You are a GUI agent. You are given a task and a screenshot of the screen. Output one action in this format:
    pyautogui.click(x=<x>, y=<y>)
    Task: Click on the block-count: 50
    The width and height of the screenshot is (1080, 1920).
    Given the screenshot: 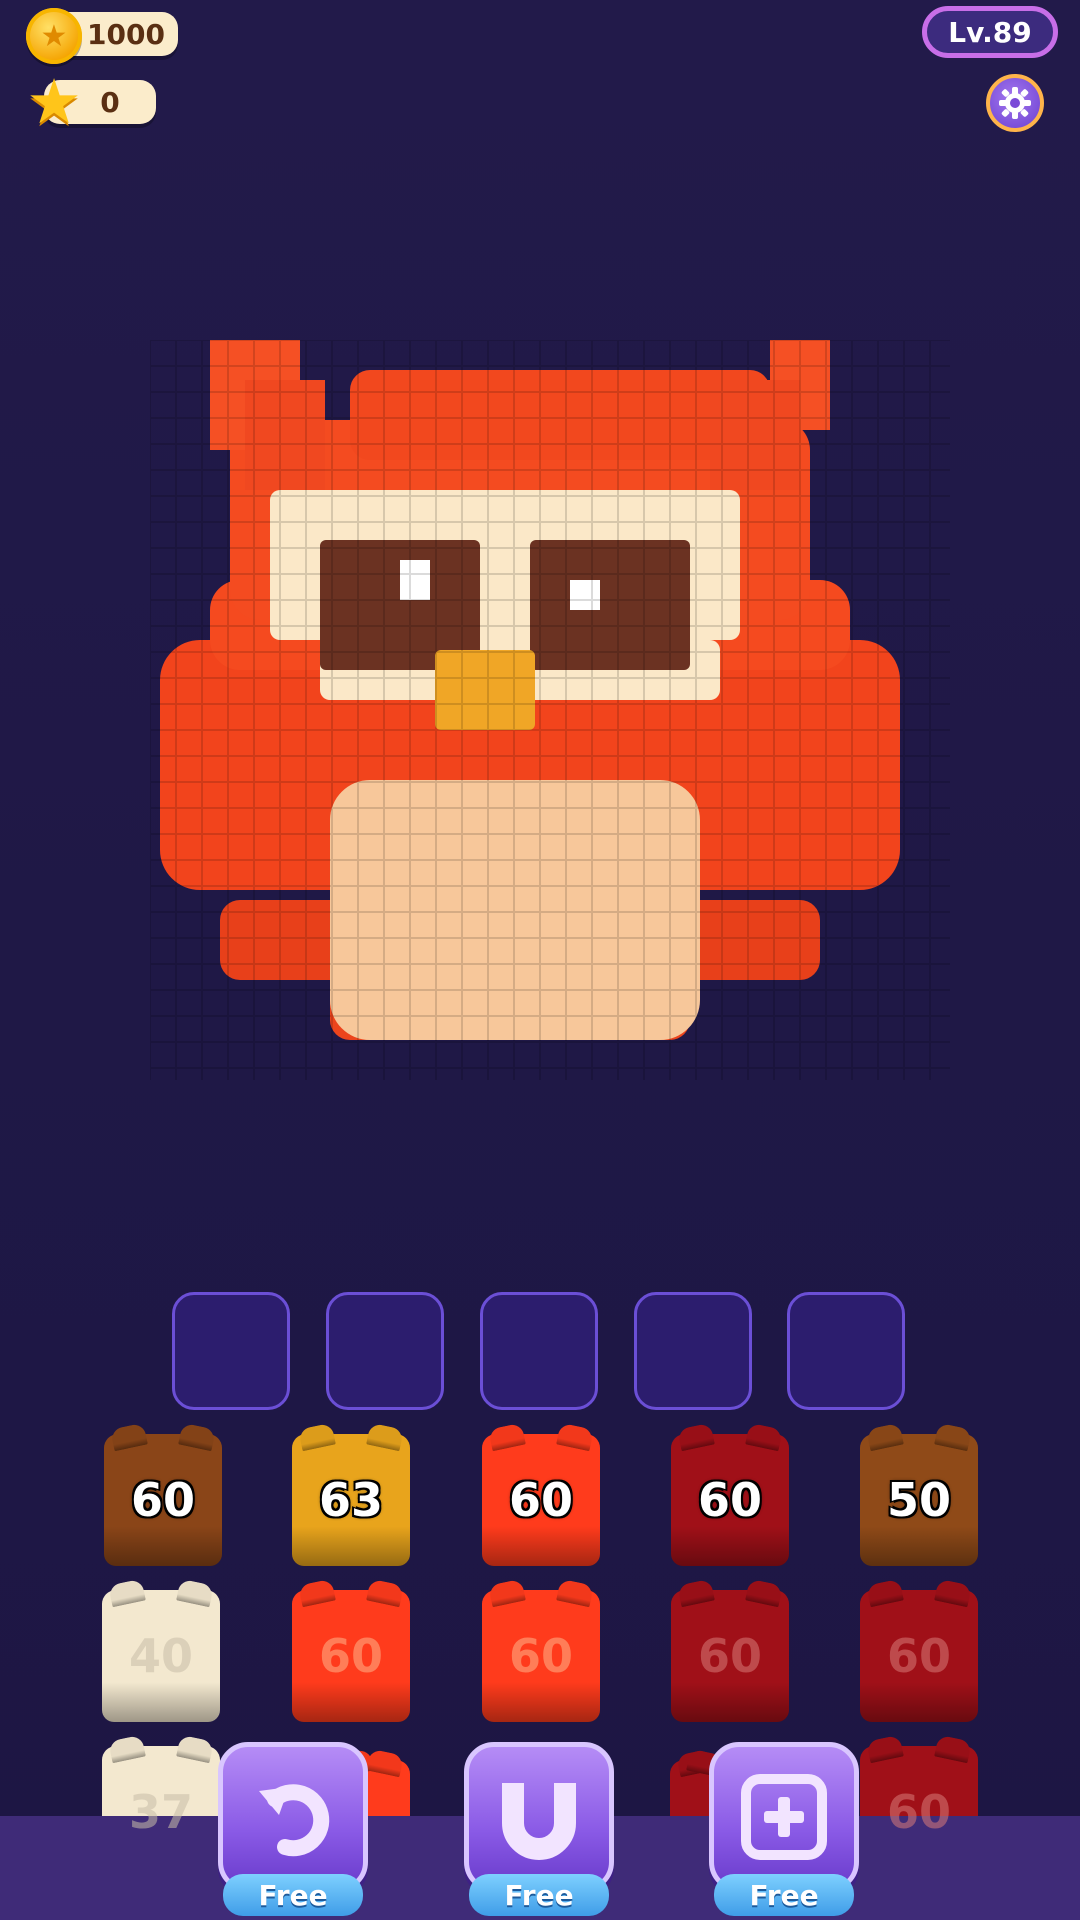 What is the action you would take?
    pyautogui.click(x=918, y=1500)
    